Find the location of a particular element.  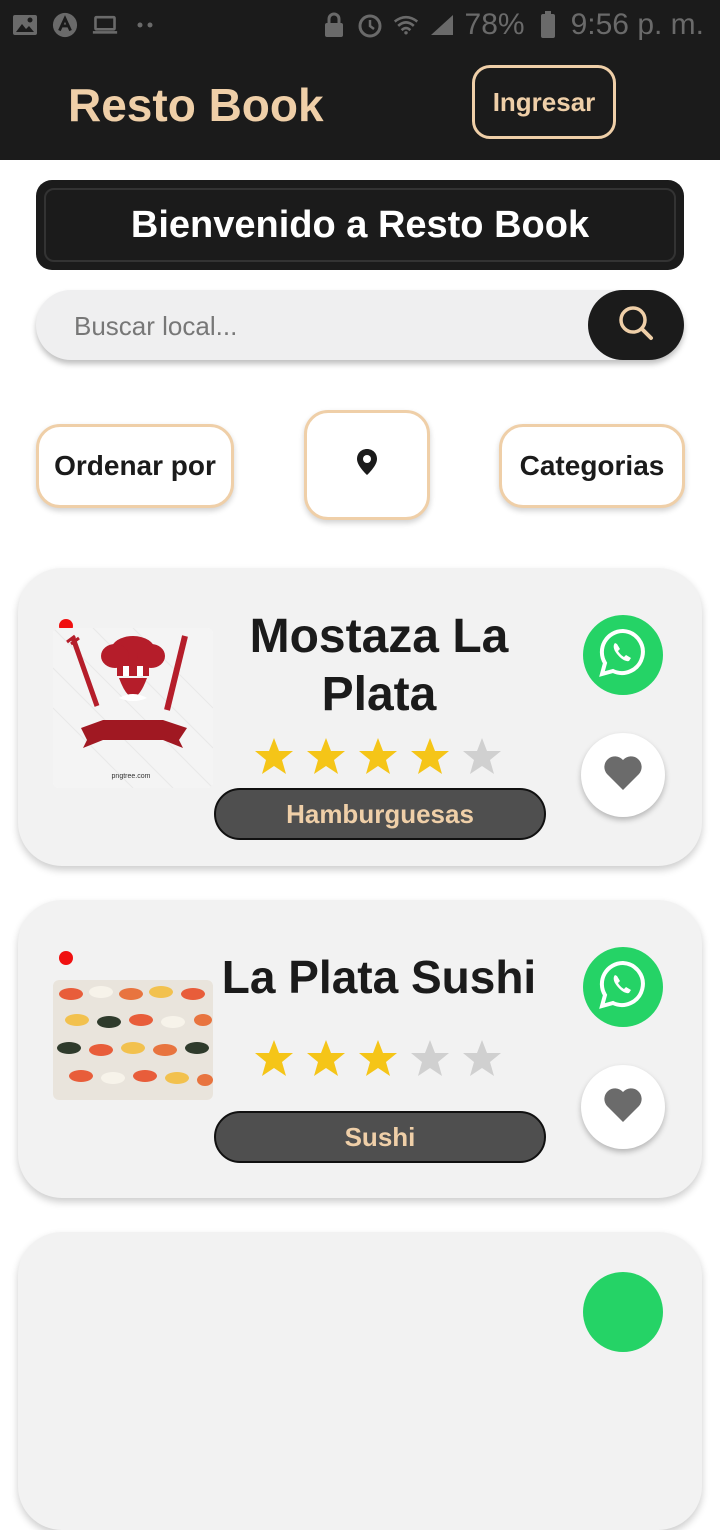

category-badge: Hamburguesas is located at coordinates (380, 814).